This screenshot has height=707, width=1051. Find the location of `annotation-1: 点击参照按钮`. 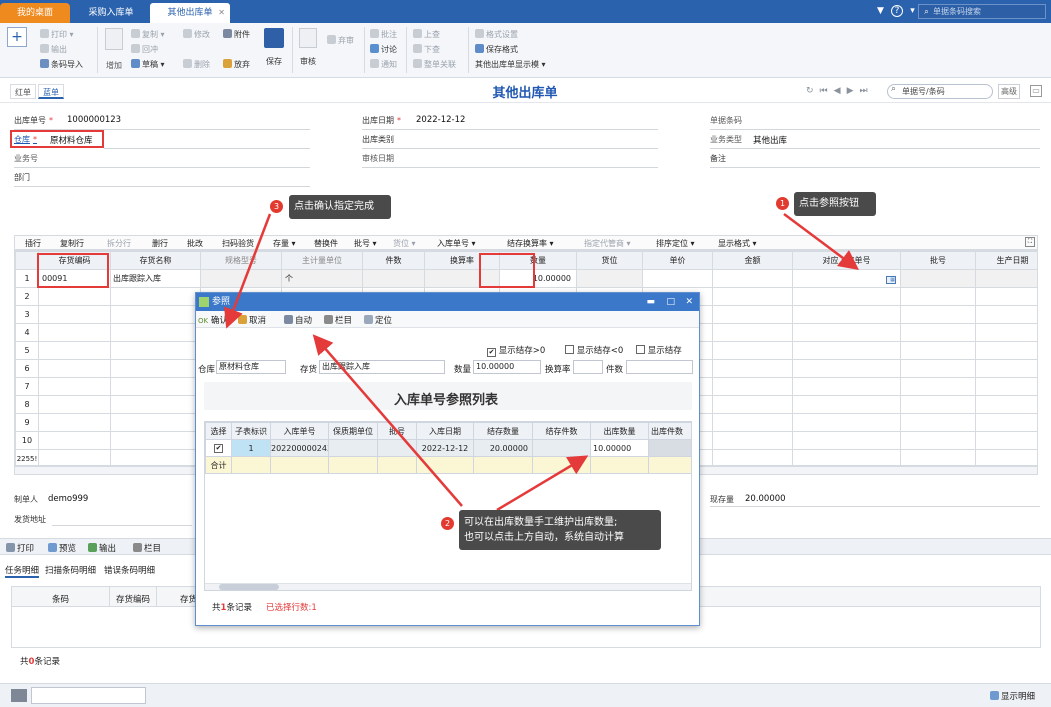

annotation-1: 点击参照按钮 is located at coordinates (835, 204).